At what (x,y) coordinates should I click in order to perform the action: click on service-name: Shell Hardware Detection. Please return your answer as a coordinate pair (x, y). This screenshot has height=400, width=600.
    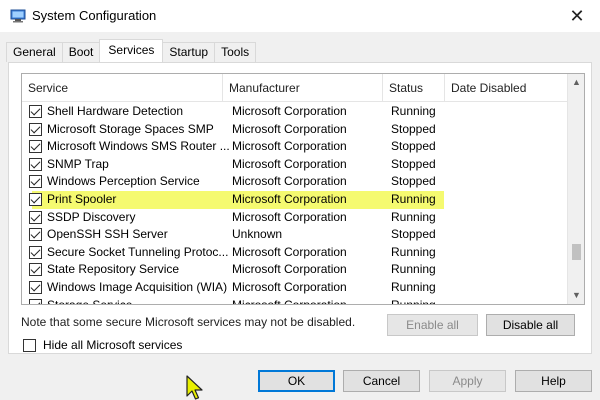
    Looking at the image, I should click on (115, 111).